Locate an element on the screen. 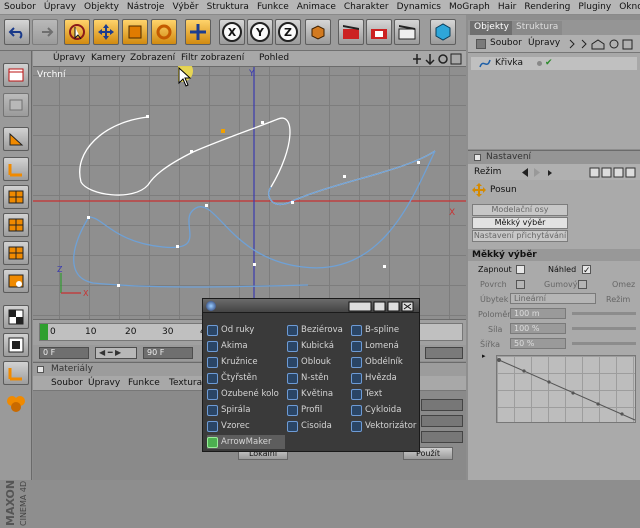 This screenshot has width=640, height=528. select-tool-button is located at coordinates (77, 32).